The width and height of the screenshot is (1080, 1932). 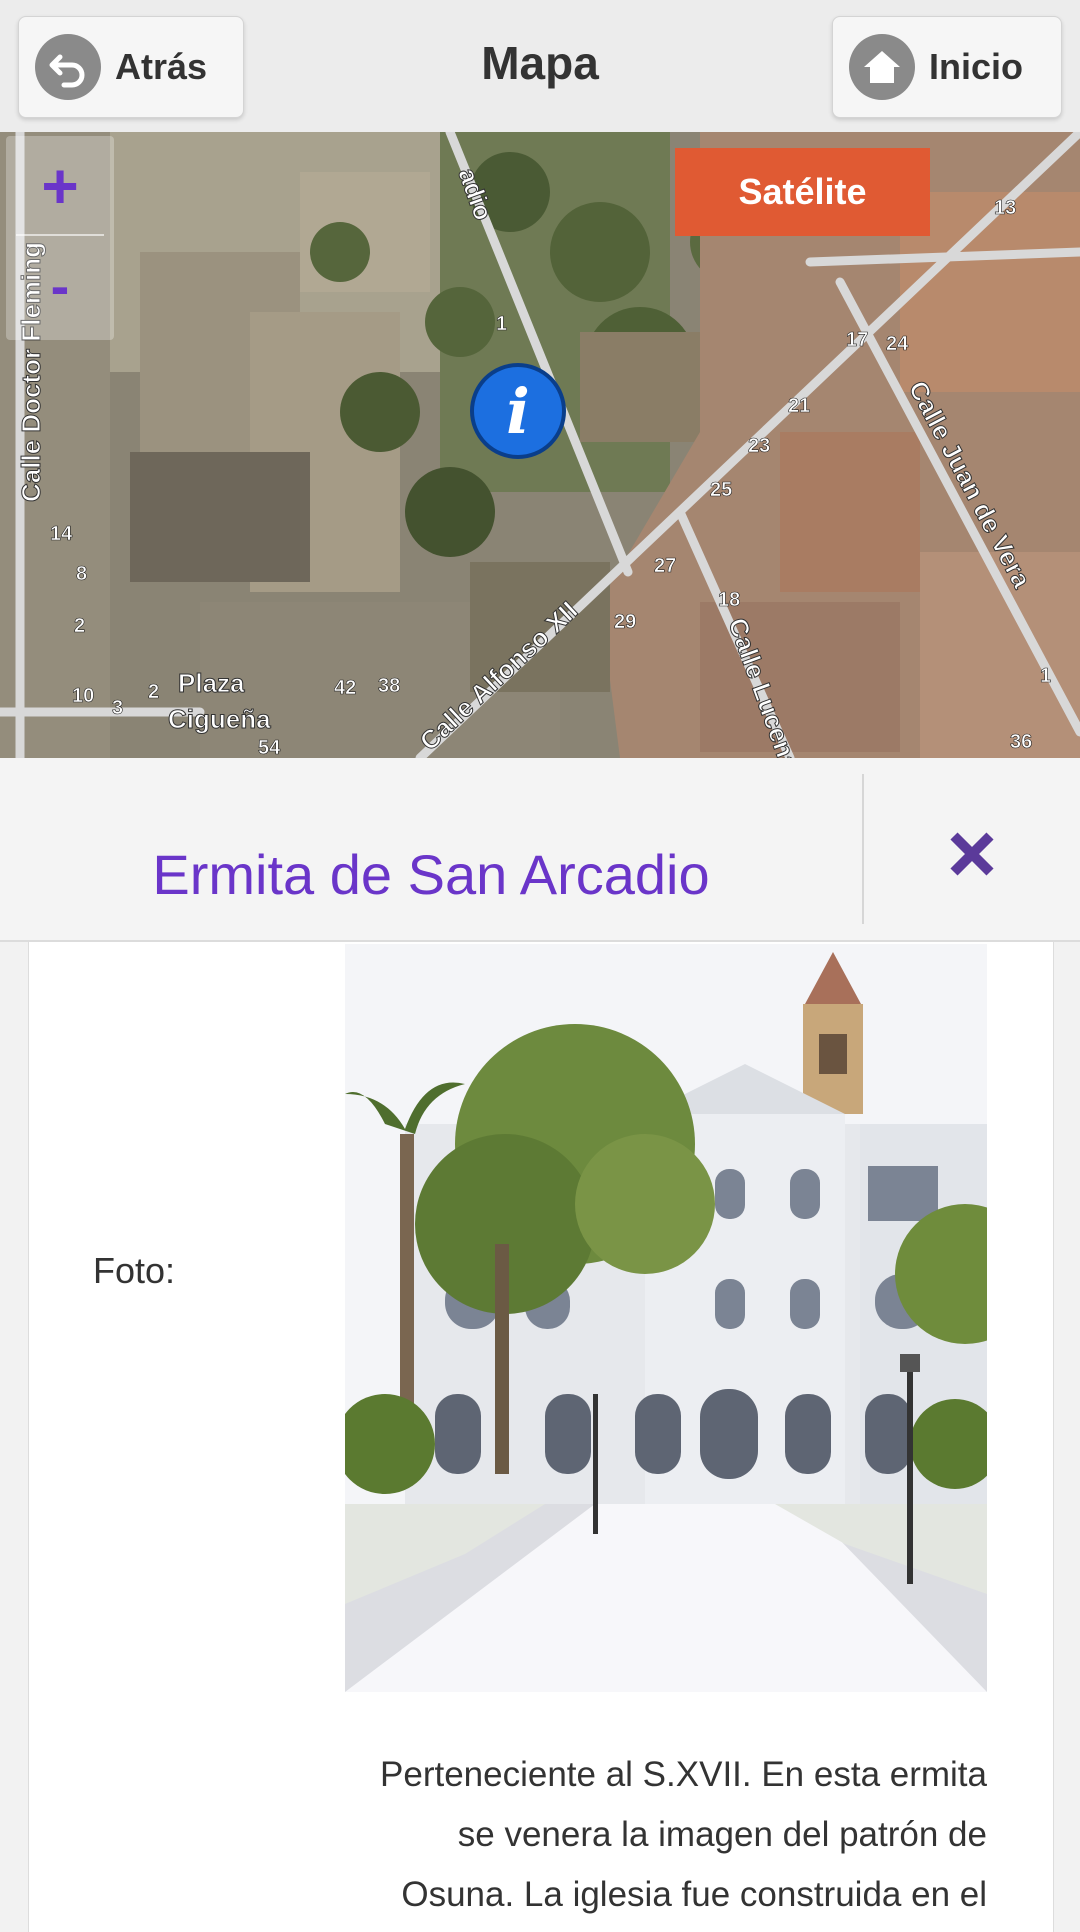 I want to click on street-label-ciguena: Cigueña, so click(x=219, y=719).